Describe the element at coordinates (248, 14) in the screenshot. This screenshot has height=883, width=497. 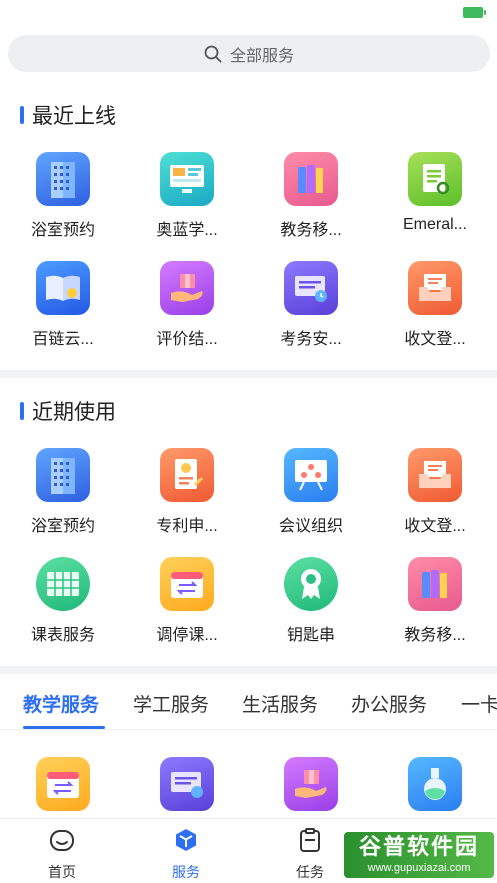
I see `status-bar` at that location.